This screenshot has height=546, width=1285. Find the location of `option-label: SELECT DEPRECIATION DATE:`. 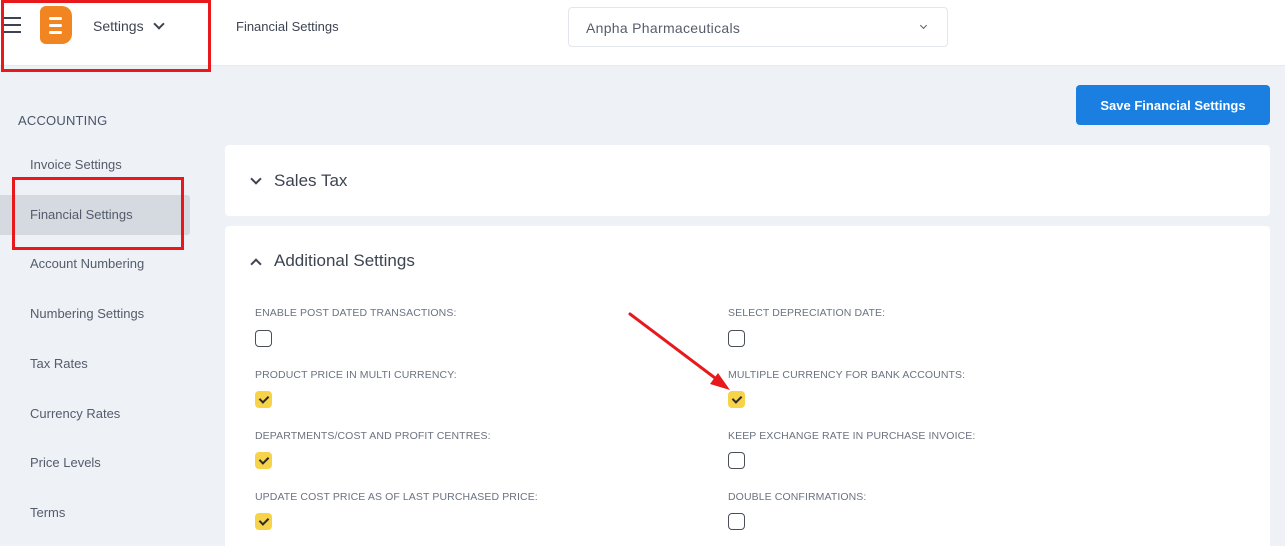

option-label: SELECT DEPRECIATION DATE: is located at coordinates (807, 313).